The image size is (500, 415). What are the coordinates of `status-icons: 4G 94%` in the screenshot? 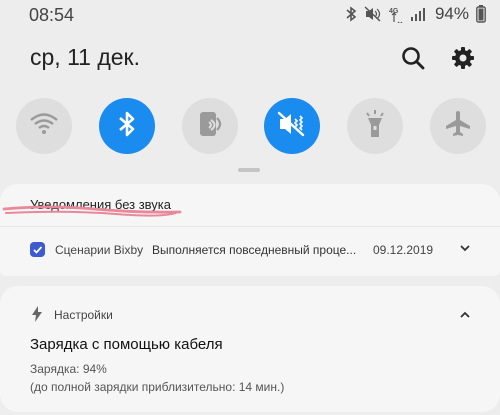 It's located at (415, 14).